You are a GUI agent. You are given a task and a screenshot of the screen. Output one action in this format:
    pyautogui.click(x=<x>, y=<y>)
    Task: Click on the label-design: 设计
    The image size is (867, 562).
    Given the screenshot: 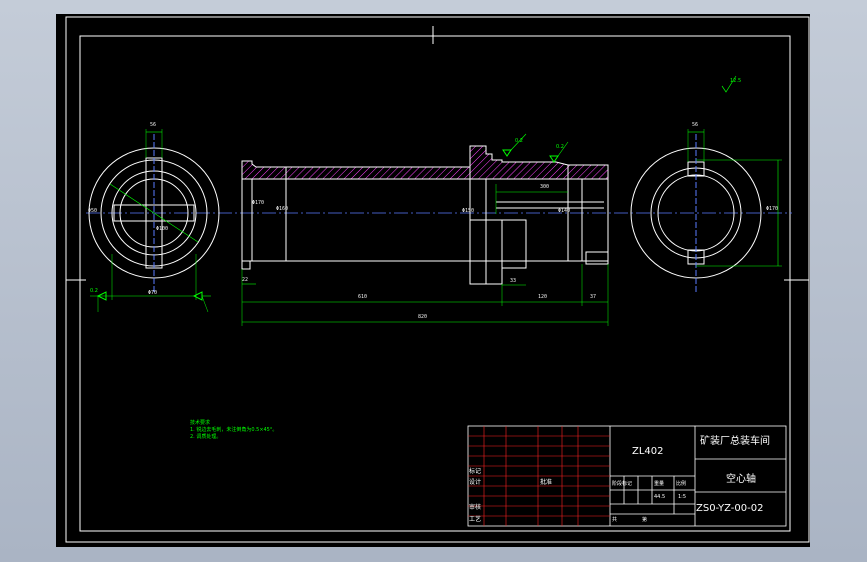 What is the action you would take?
    pyautogui.click(x=475, y=482)
    